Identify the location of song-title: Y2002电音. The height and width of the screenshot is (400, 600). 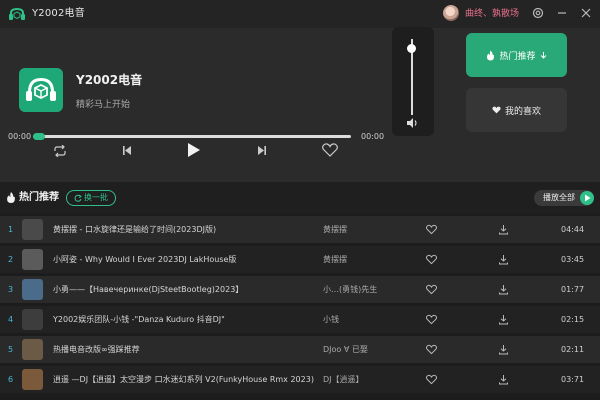
(109, 80).